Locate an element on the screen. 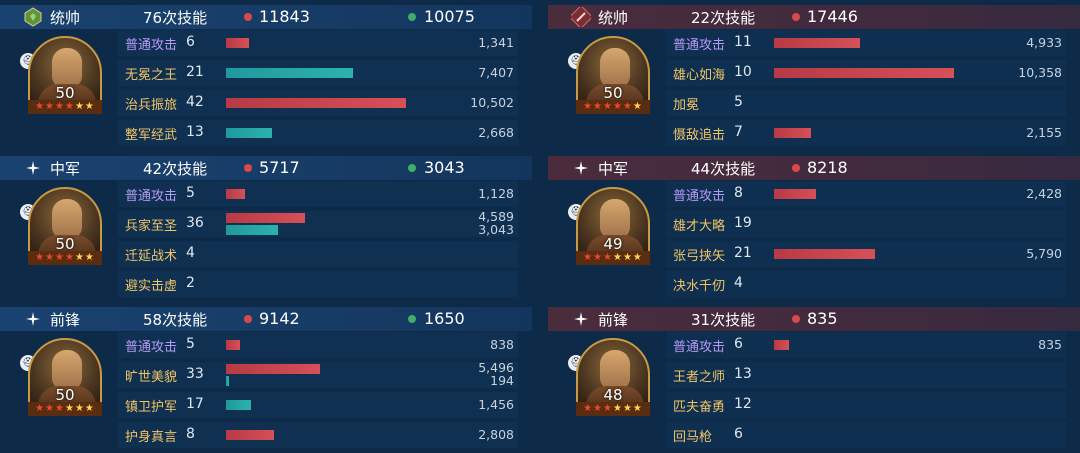 The height and width of the screenshot is (453, 1080). damage-total: 11843 is located at coordinates (284, 16).